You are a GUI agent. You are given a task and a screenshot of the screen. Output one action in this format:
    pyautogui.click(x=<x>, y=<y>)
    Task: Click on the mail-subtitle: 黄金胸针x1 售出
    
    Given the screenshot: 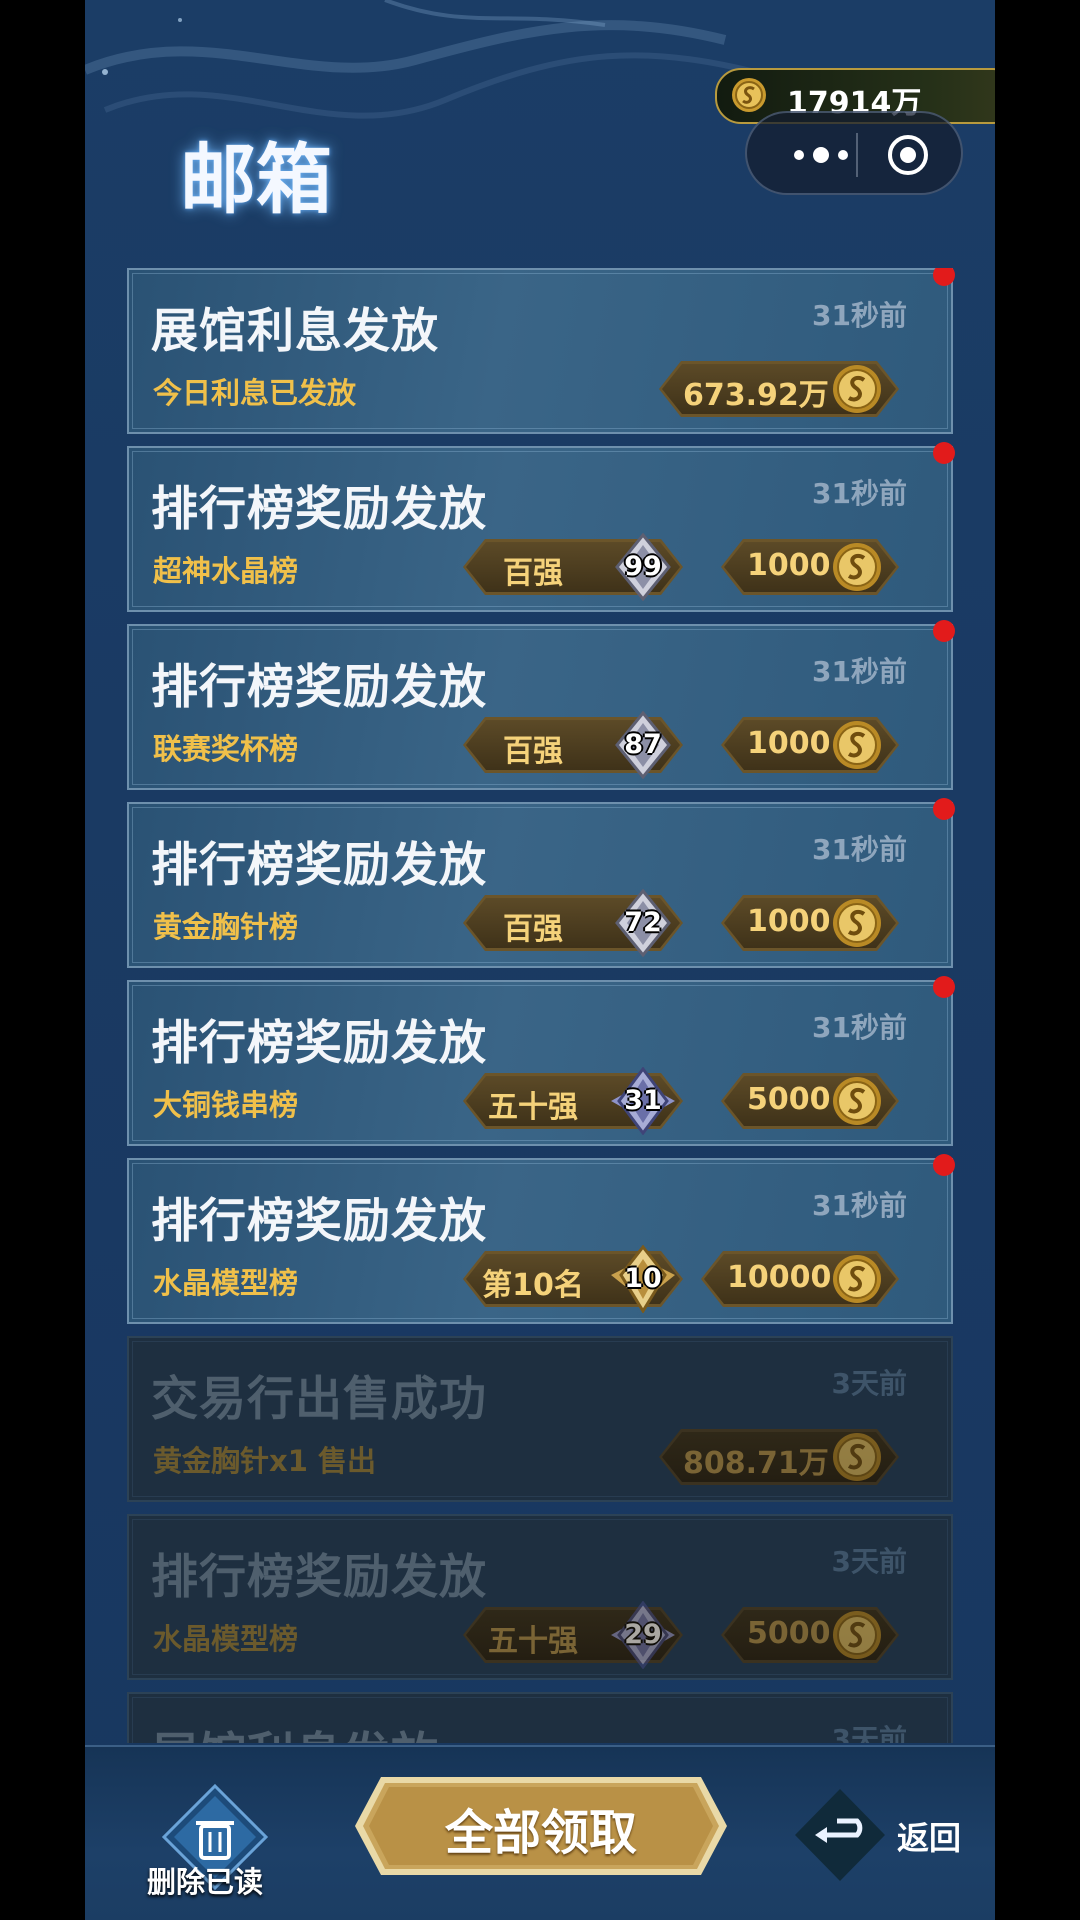 What is the action you would take?
    pyautogui.click(x=264, y=1461)
    